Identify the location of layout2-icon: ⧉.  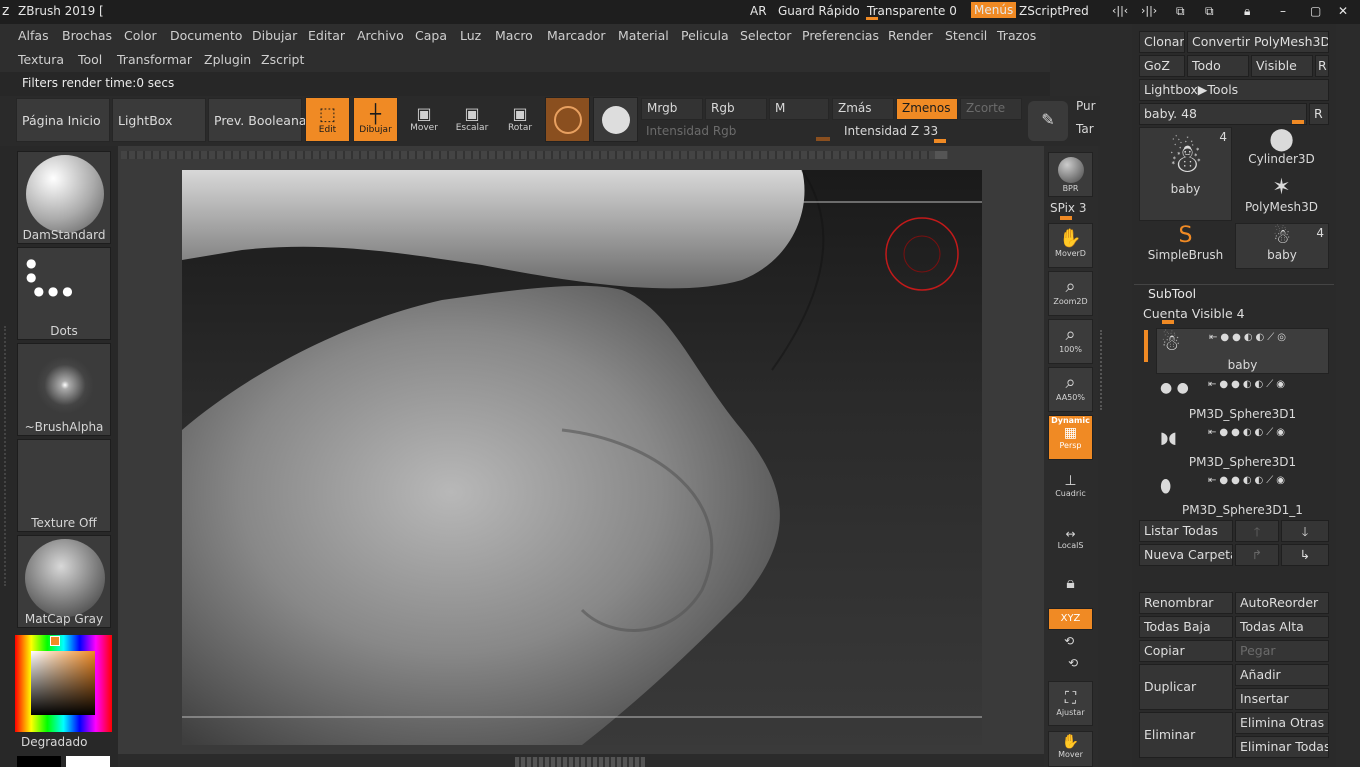
(1209, 11).